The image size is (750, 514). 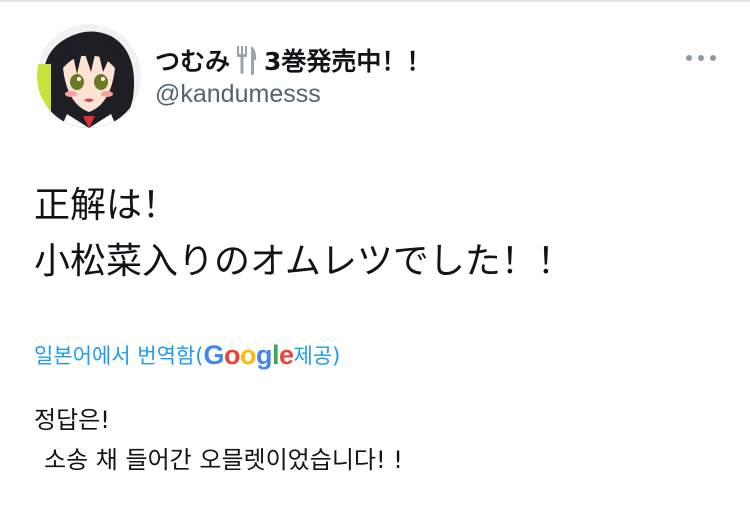 What do you see at coordinates (106, 205) in the screenshot?
I see `tweet-text-line: 正解は！` at bounding box center [106, 205].